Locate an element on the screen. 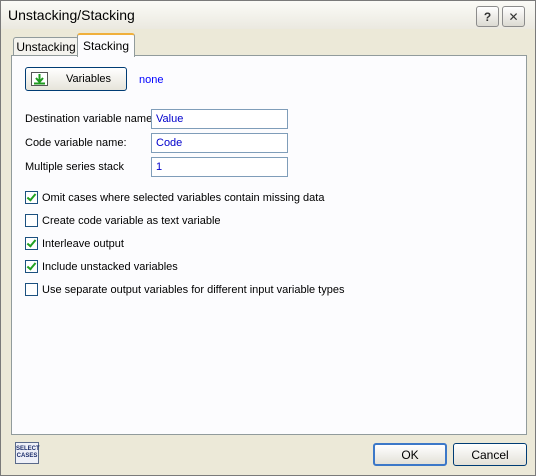 The height and width of the screenshot is (476, 536). checkbox-separate-output is located at coordinates (31, 289).